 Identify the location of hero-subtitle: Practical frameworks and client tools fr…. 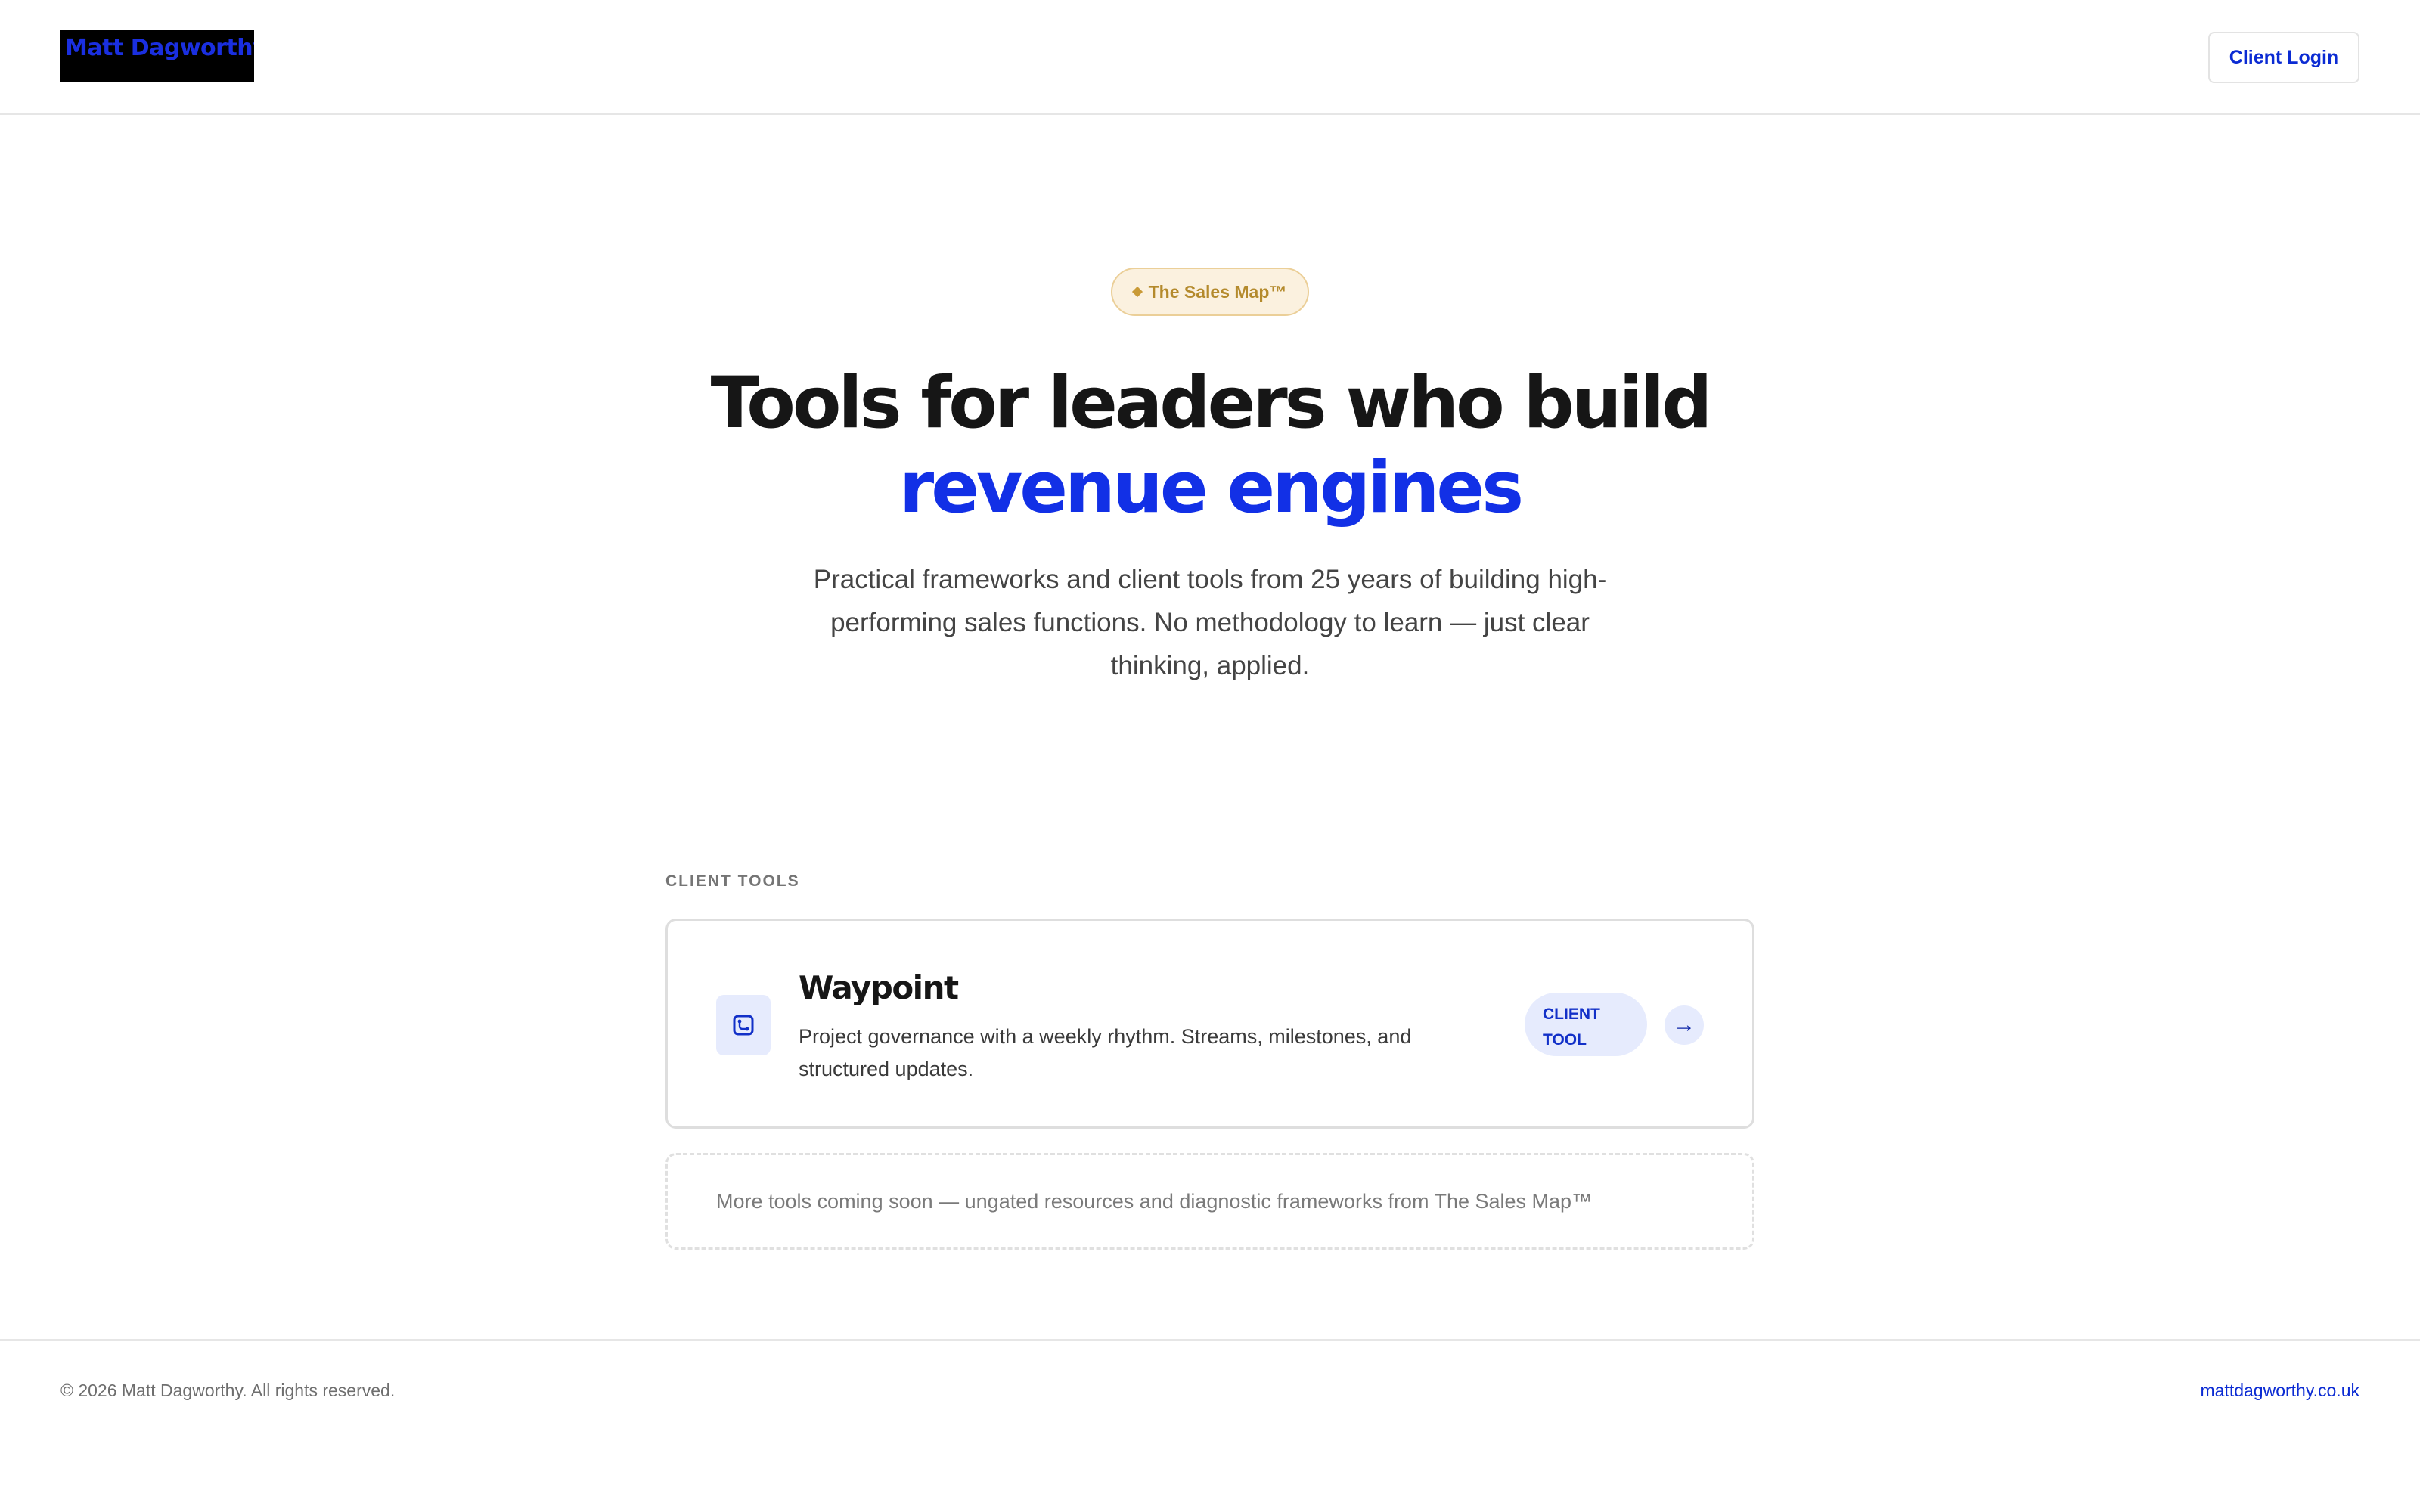
(1210, 622).